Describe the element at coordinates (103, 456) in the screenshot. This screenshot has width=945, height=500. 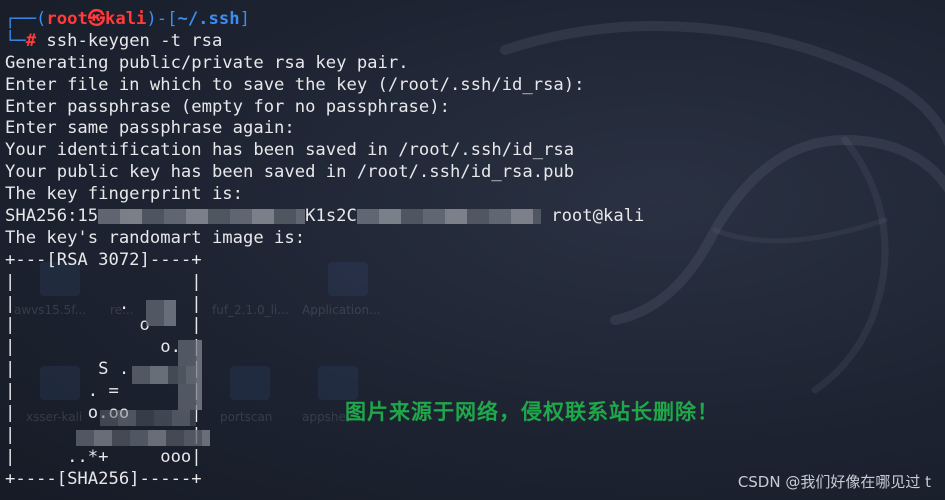
I see `randomart-line: | ..*+ ooo|` at that location.